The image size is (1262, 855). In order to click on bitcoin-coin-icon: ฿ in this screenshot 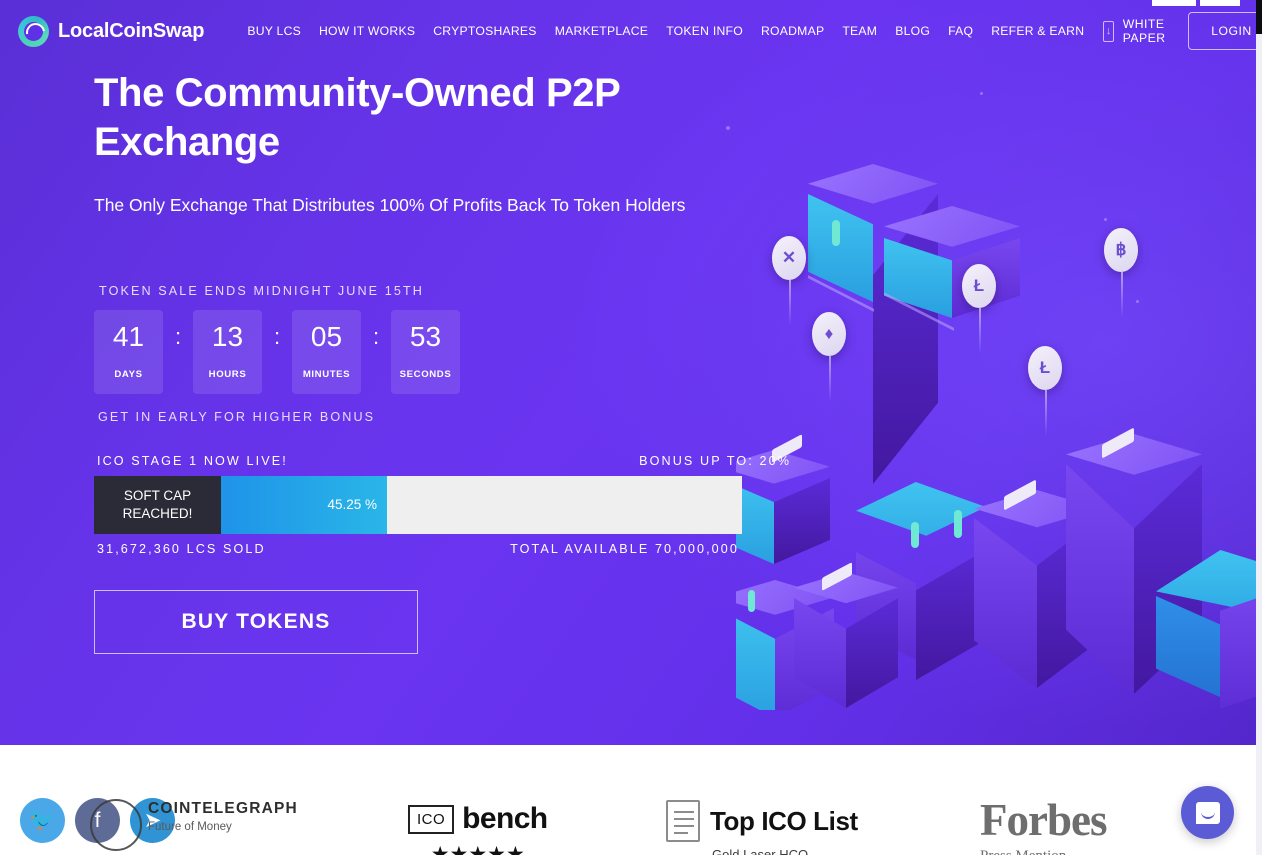, I will do `click(1121, 273)`.